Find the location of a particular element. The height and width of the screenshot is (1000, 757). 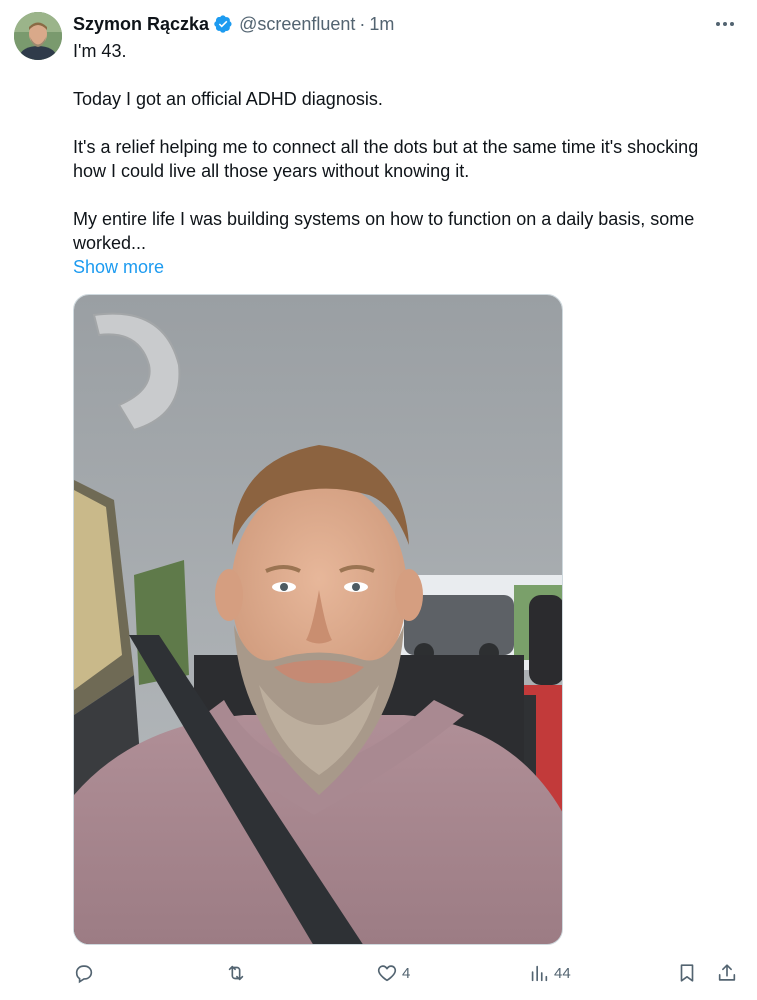

heart-icon is located at coordinates (387, 973).